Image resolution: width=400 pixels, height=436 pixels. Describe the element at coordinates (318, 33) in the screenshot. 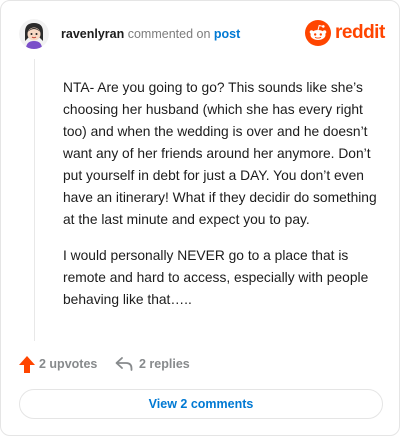

I see `reddit-snoo-icon` at that location.